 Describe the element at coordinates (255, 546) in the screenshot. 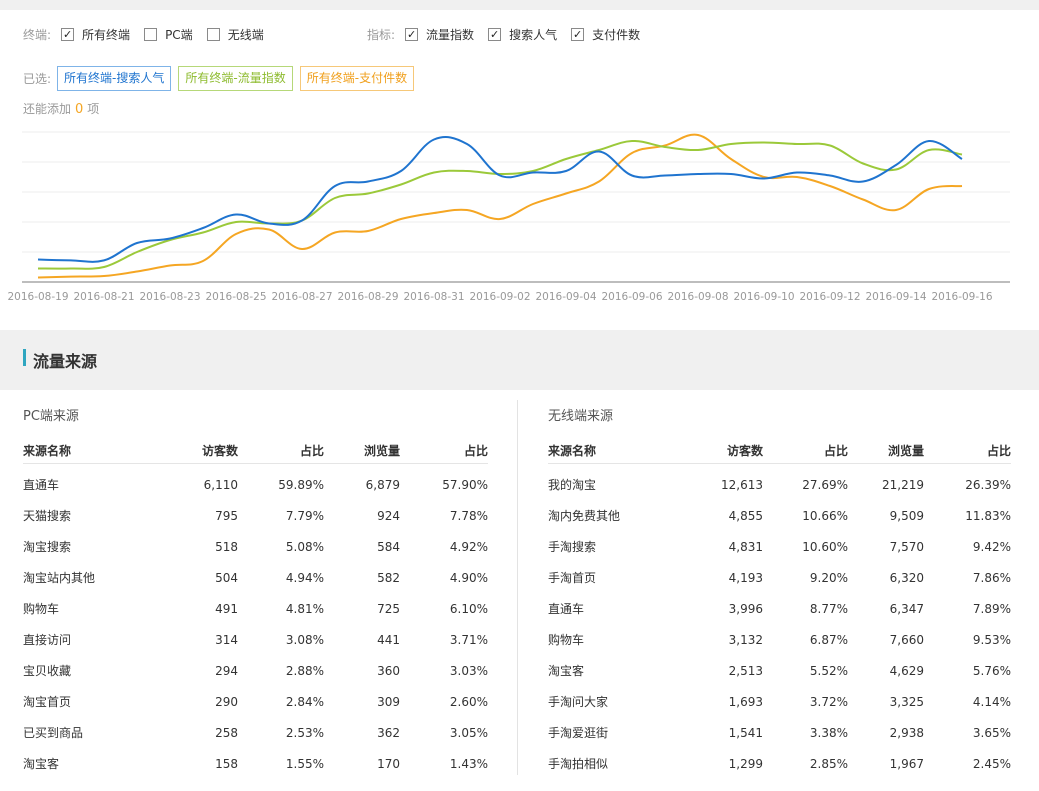

I see `table-row: 淘宝搜索 518 5.08% 584 4.92%` at that location.